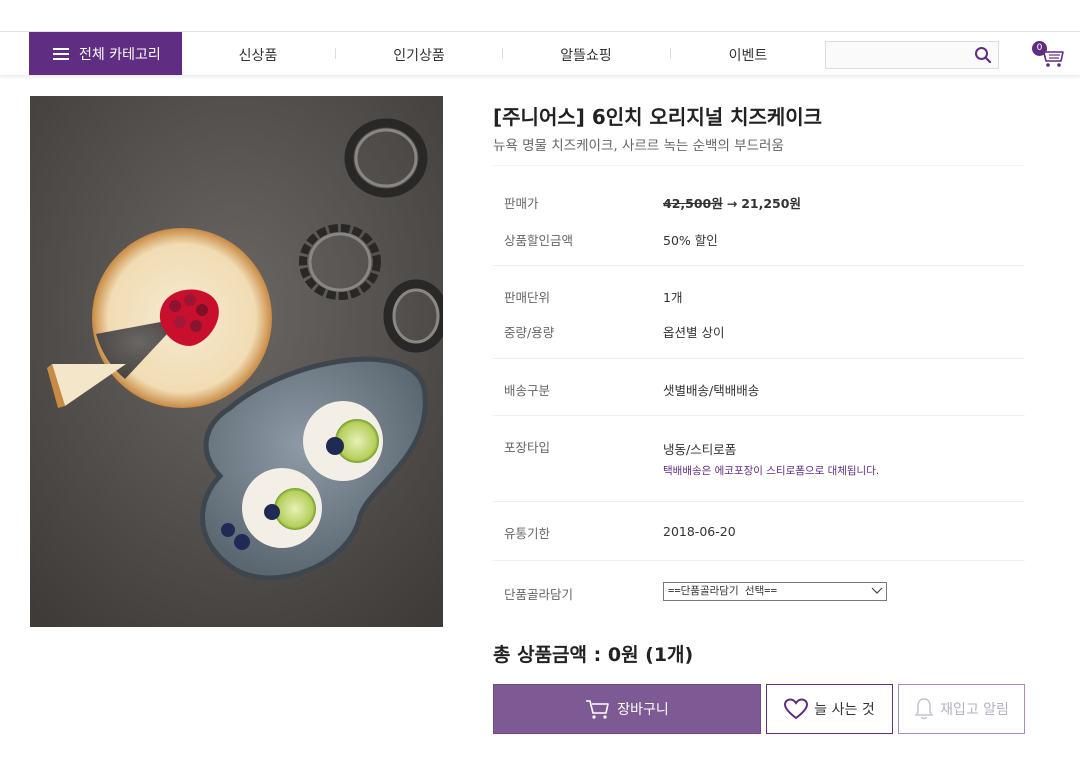 The width and height of the screenshot is (1080, 757). I want to click on heart-icon, so click(796, 709).